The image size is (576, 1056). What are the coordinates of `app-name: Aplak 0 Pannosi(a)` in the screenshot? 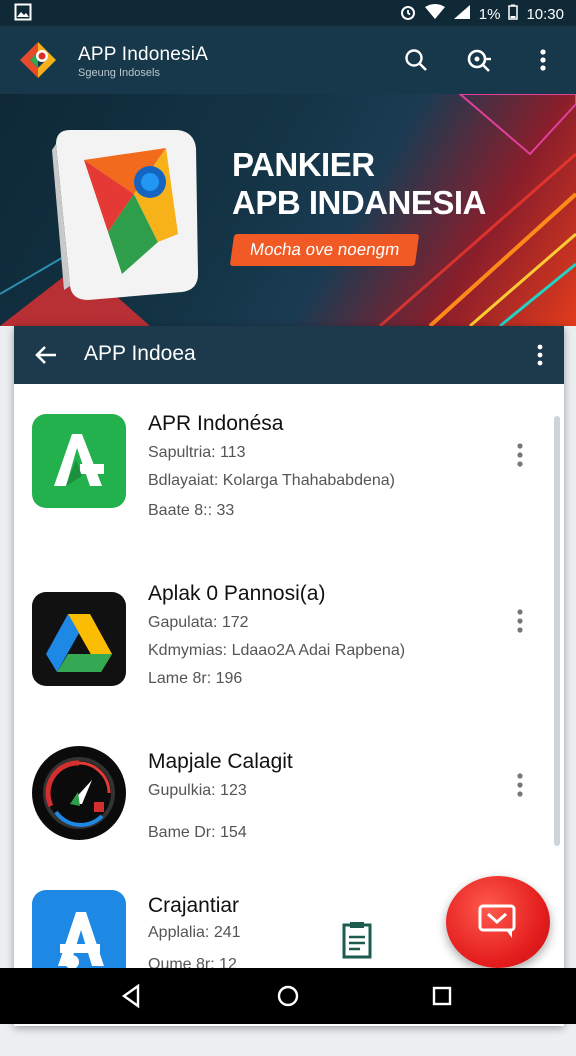 It's located at (237, 593).